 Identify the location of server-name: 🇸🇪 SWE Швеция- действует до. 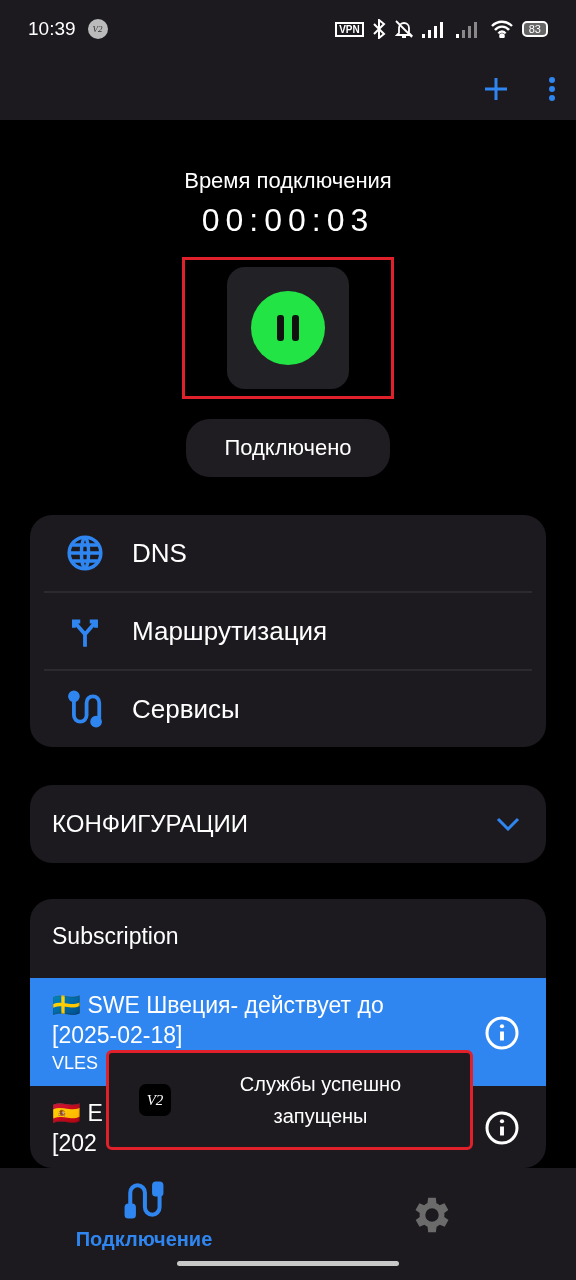
(218, 1005).